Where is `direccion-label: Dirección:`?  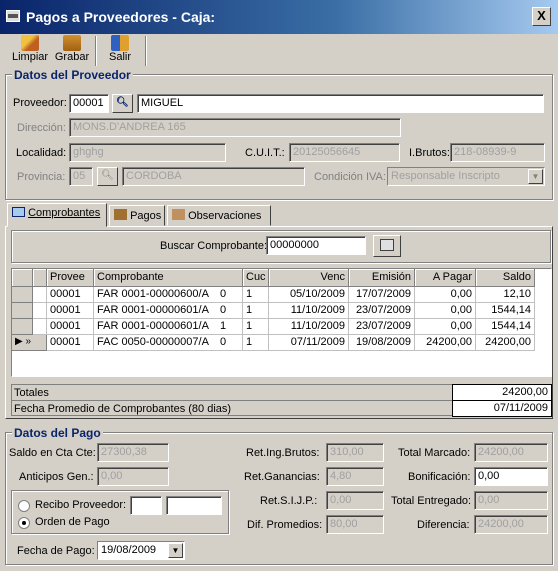
direccion-label: Dirección: is located at coordinates (41, 128).